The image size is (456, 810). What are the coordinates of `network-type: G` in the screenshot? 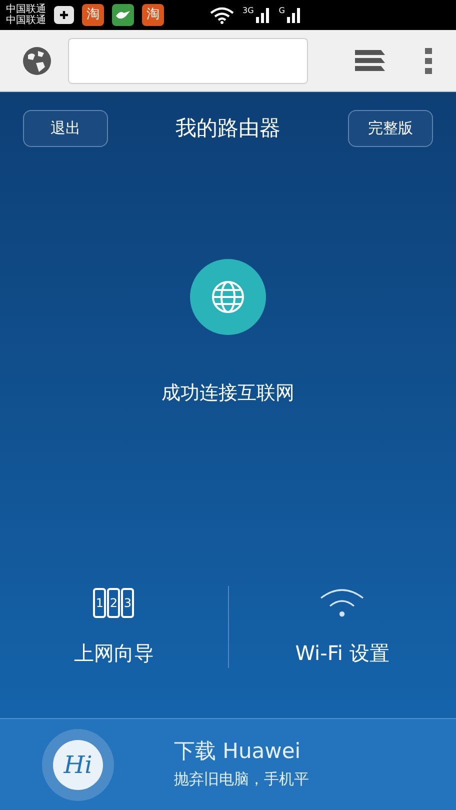 It's located at (281, 11).